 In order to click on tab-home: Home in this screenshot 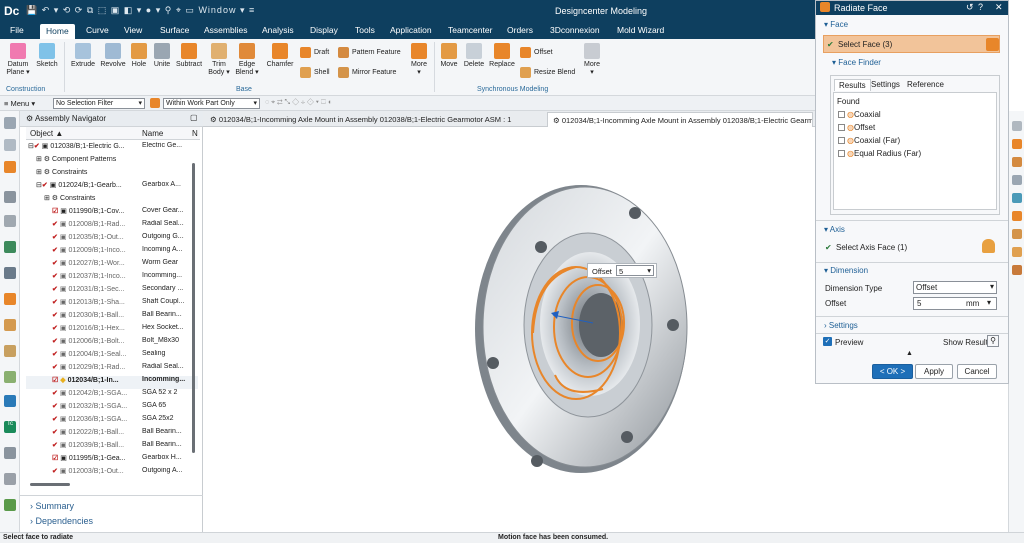, I will do `click(57, 31)`.